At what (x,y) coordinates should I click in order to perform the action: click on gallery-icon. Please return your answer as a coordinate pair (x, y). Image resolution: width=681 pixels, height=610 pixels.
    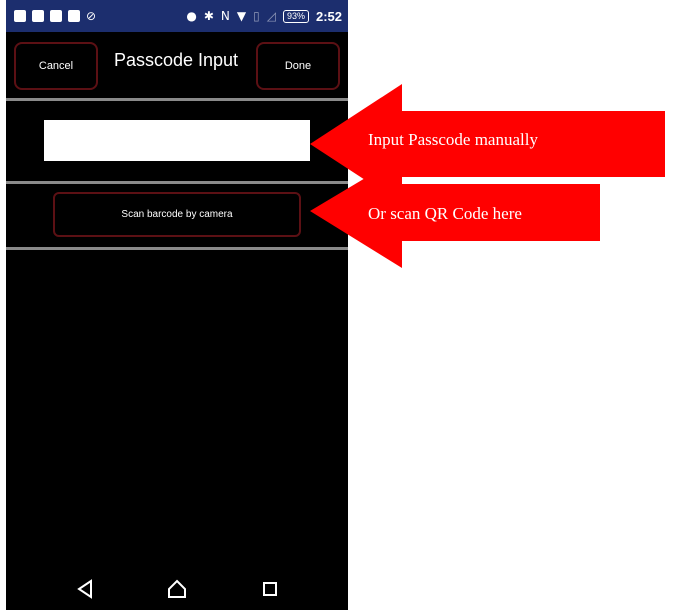
    Looking at the image, I should click on (74, 16).